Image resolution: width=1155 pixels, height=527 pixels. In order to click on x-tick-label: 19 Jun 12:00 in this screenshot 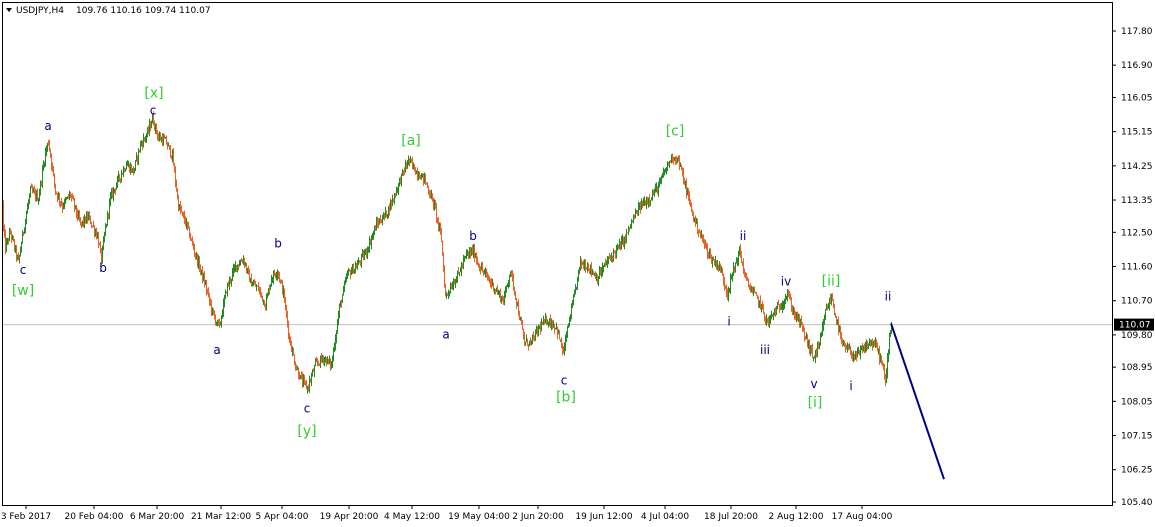, I will do `click(603, 517)`.